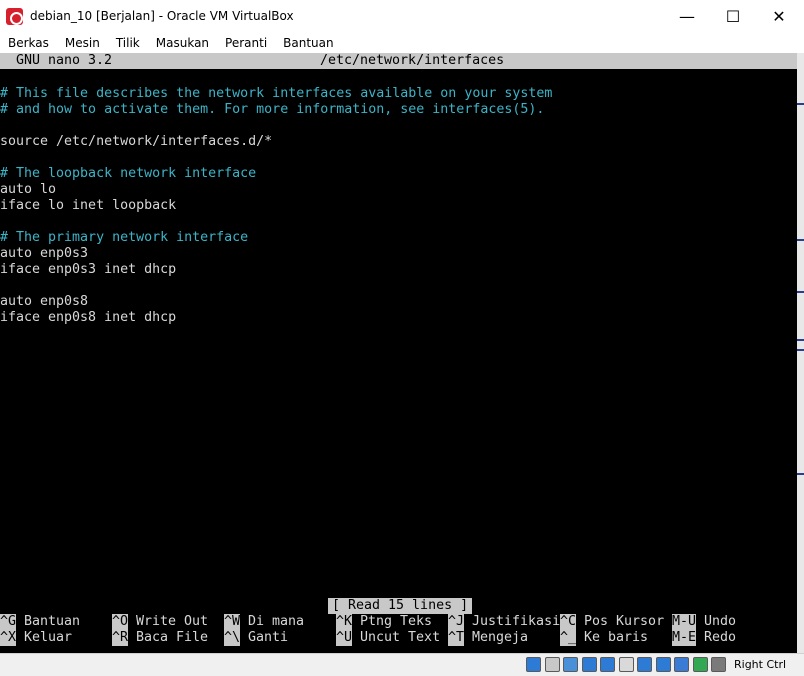  I want to click on config-line: iface enp0s8 inet dhcp, so click(88, 318).